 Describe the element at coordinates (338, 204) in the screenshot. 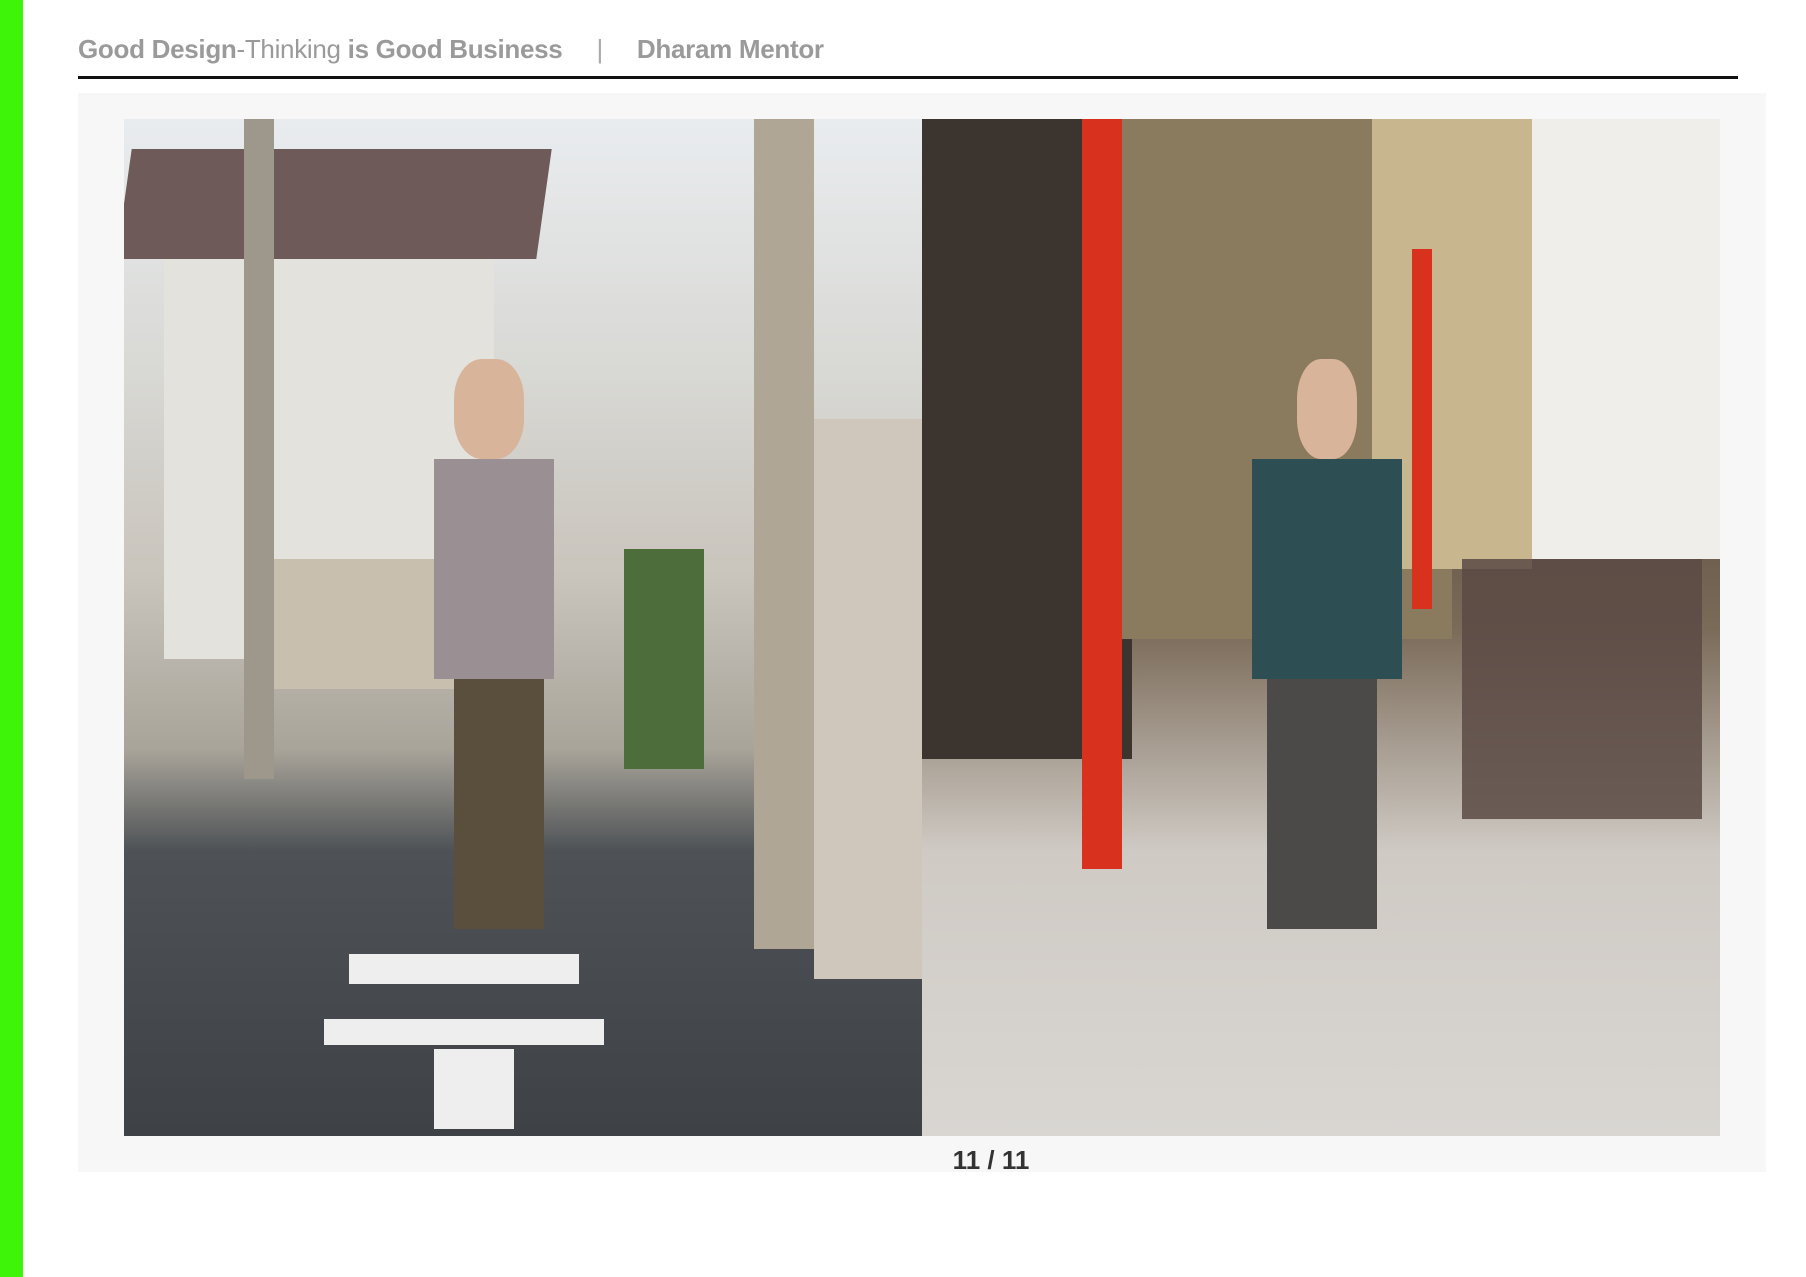

I see `roof` at that location.